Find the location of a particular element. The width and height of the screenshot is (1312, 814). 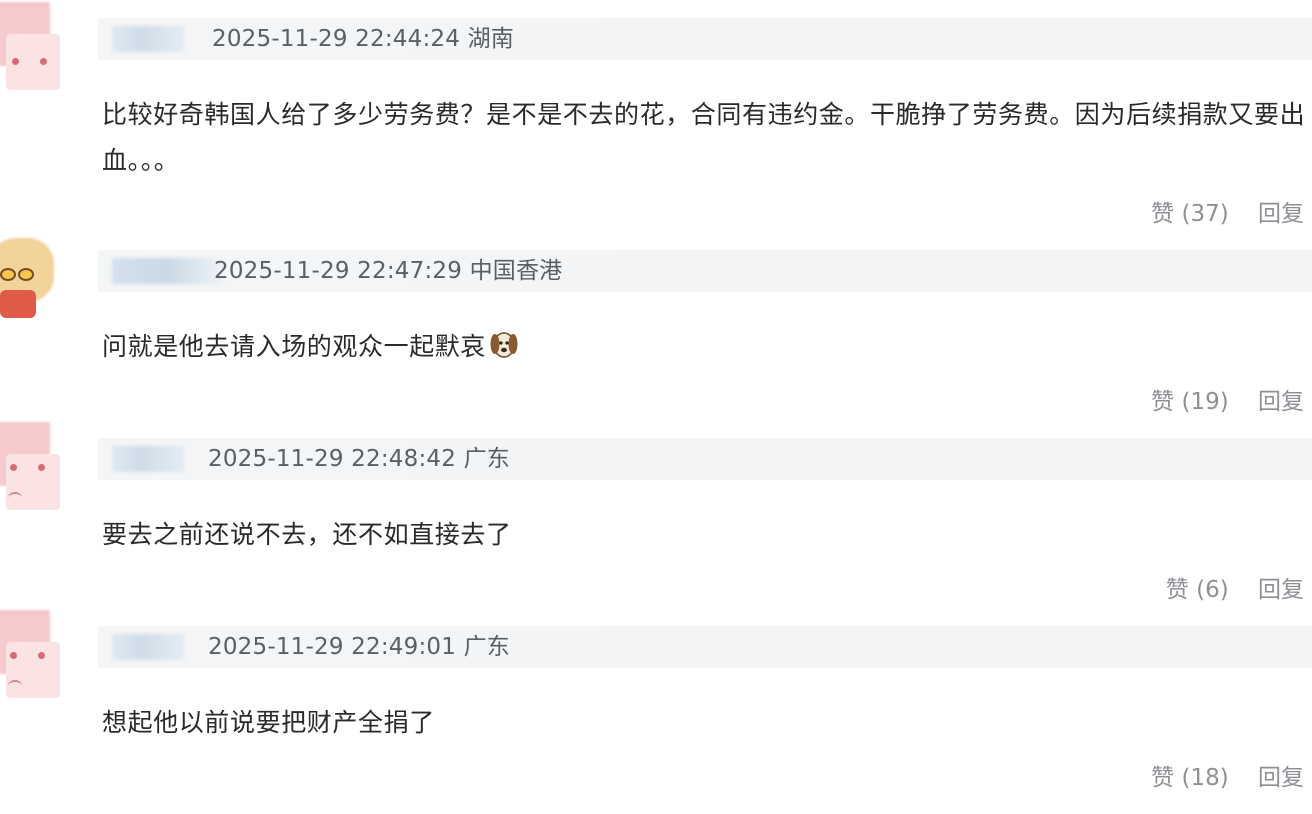

comment-actions: 赞 (18) 回复 is located at coordinates (1227, 775).